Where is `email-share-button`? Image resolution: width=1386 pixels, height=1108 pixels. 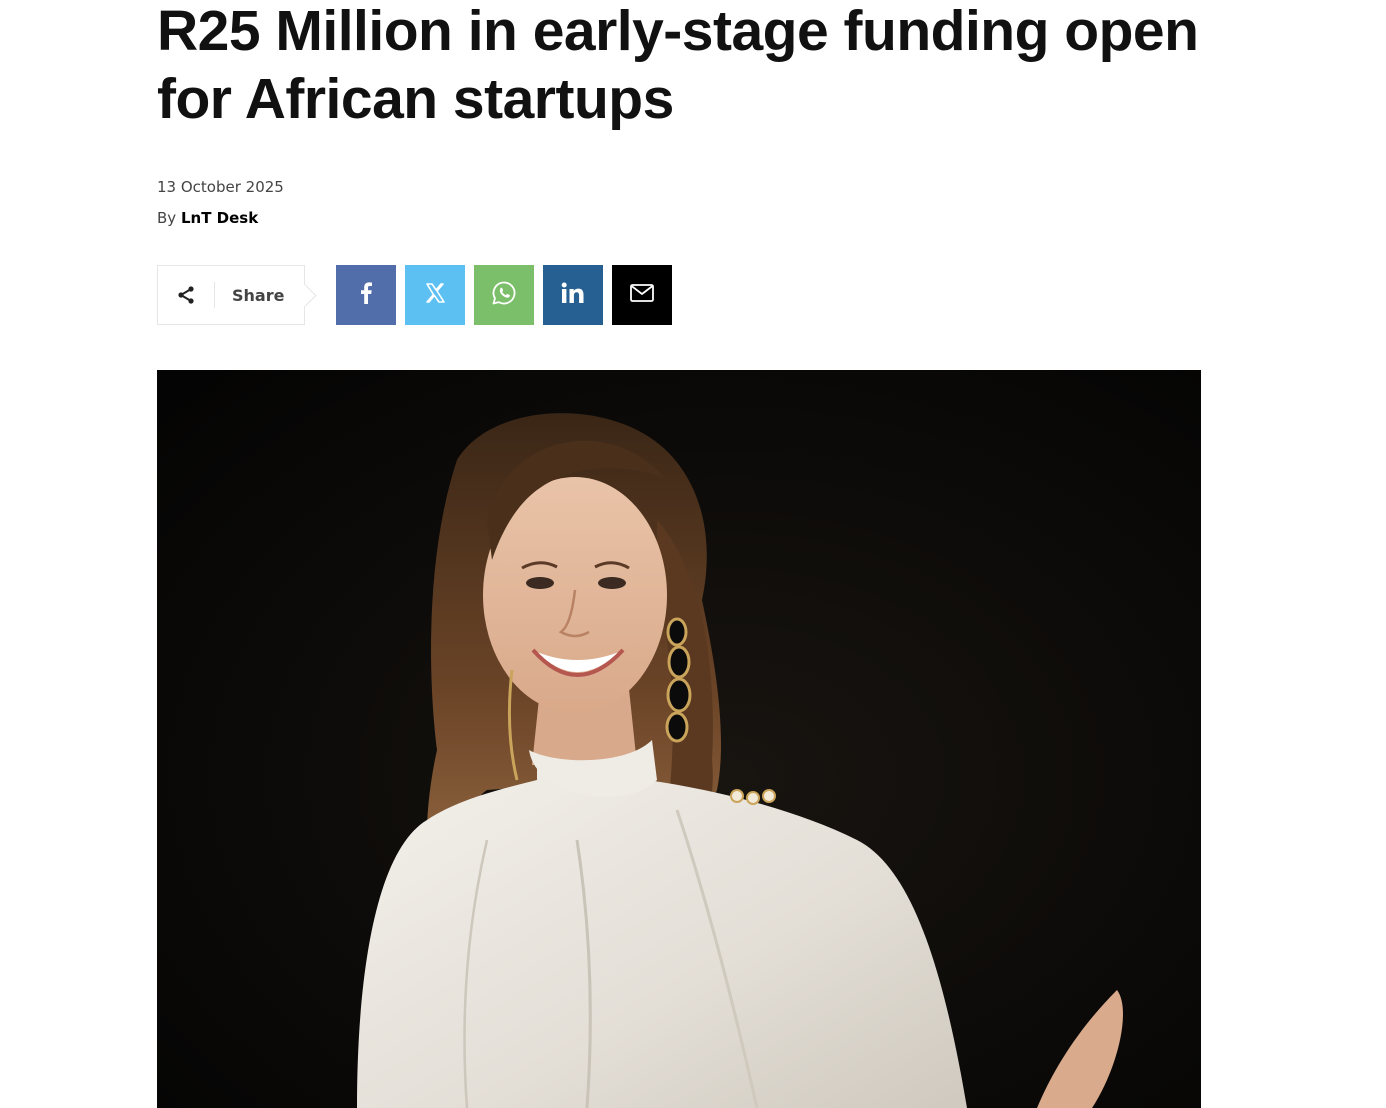
email-share-button is located at coordinates (642, 295).